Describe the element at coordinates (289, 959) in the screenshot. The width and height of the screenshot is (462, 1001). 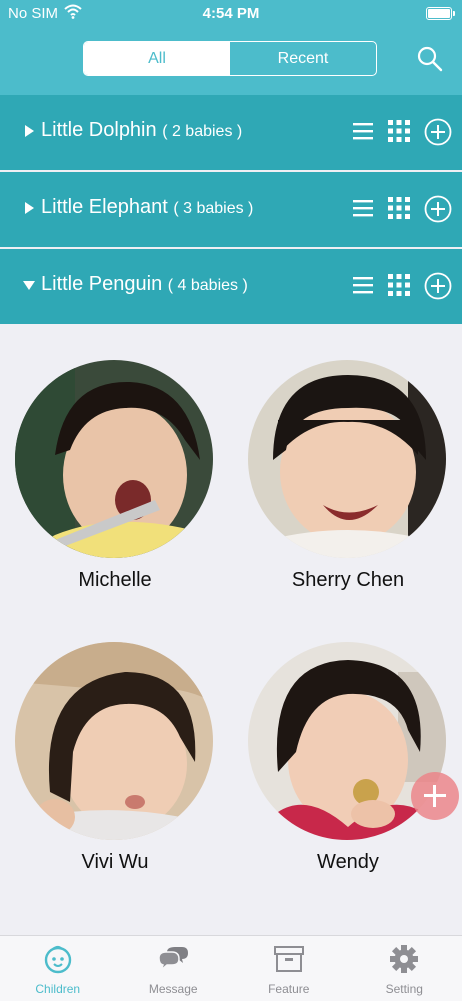
I see `archive-box-icon` at that location.